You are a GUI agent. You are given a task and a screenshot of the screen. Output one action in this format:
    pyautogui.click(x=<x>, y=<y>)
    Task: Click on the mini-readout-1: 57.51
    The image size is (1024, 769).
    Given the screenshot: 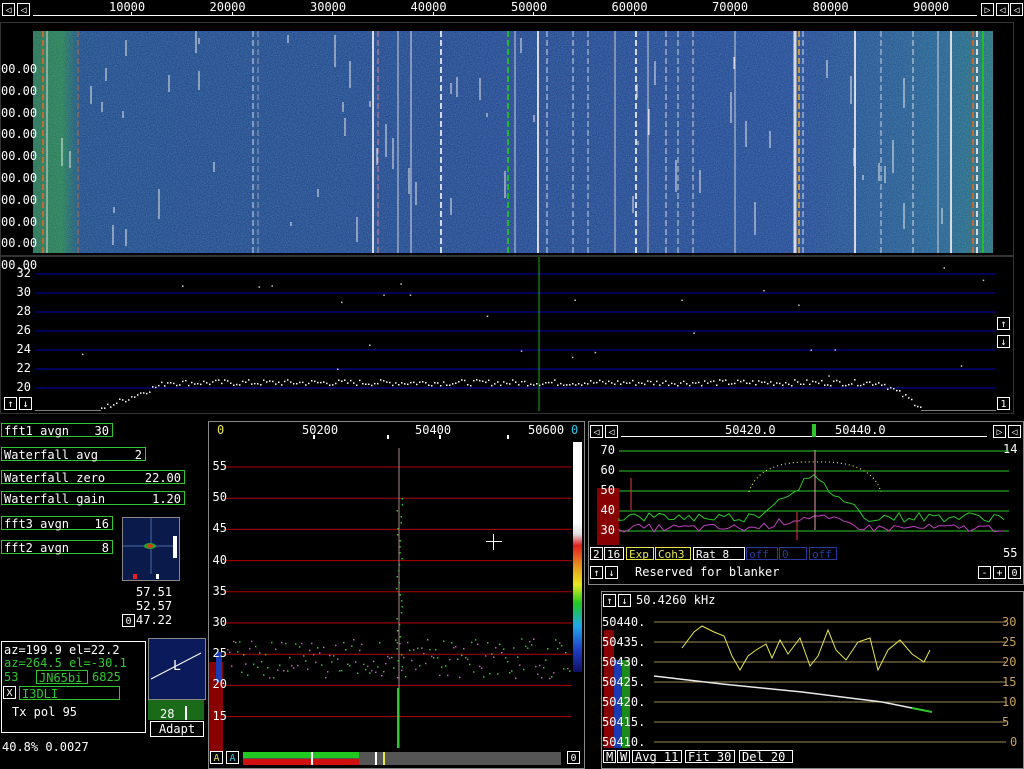 What is the action you would take?
    pyautogui.click(x=154, y=592)
    